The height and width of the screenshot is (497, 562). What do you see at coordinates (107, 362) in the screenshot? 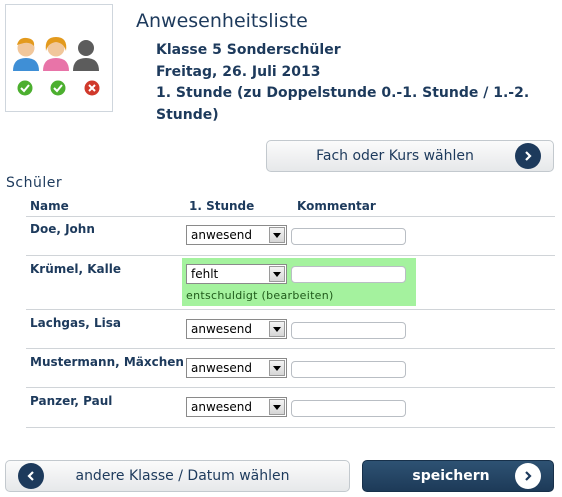
I see `student-name: Mustermann, Mäxchen` at bounding box center [107, 362].